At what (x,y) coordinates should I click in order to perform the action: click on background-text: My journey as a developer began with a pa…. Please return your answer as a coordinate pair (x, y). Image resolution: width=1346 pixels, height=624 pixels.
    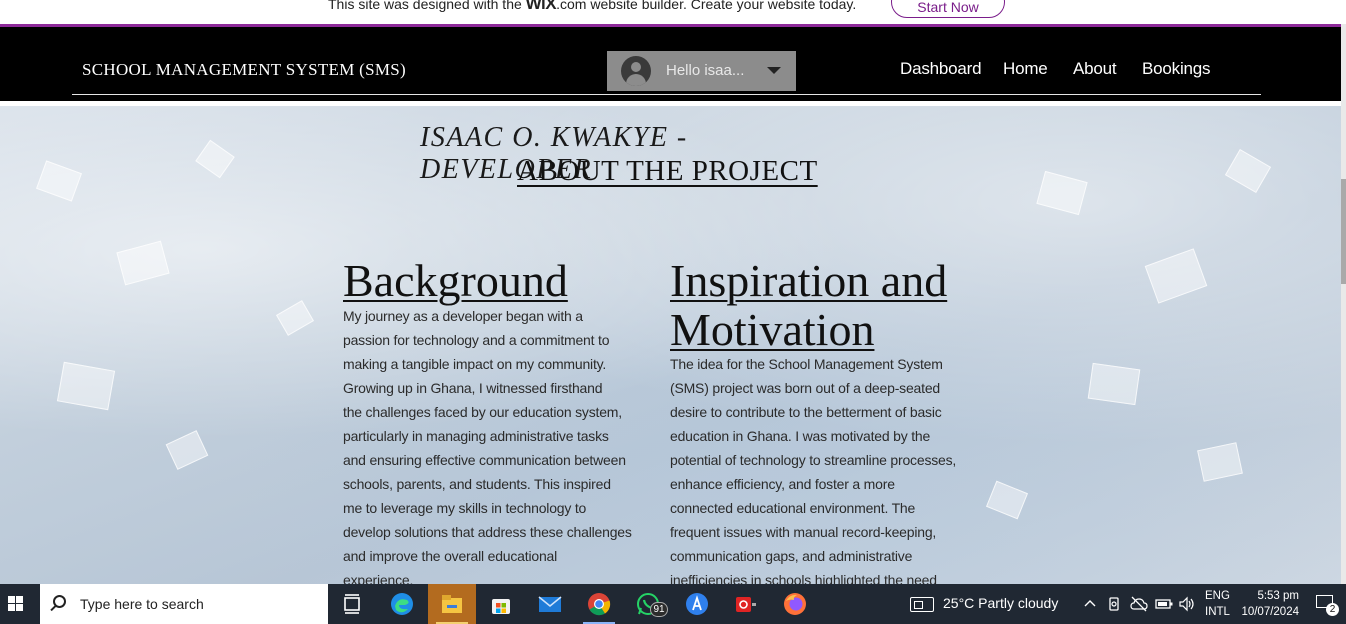
    Looking at the image, I should click on (503, 444).